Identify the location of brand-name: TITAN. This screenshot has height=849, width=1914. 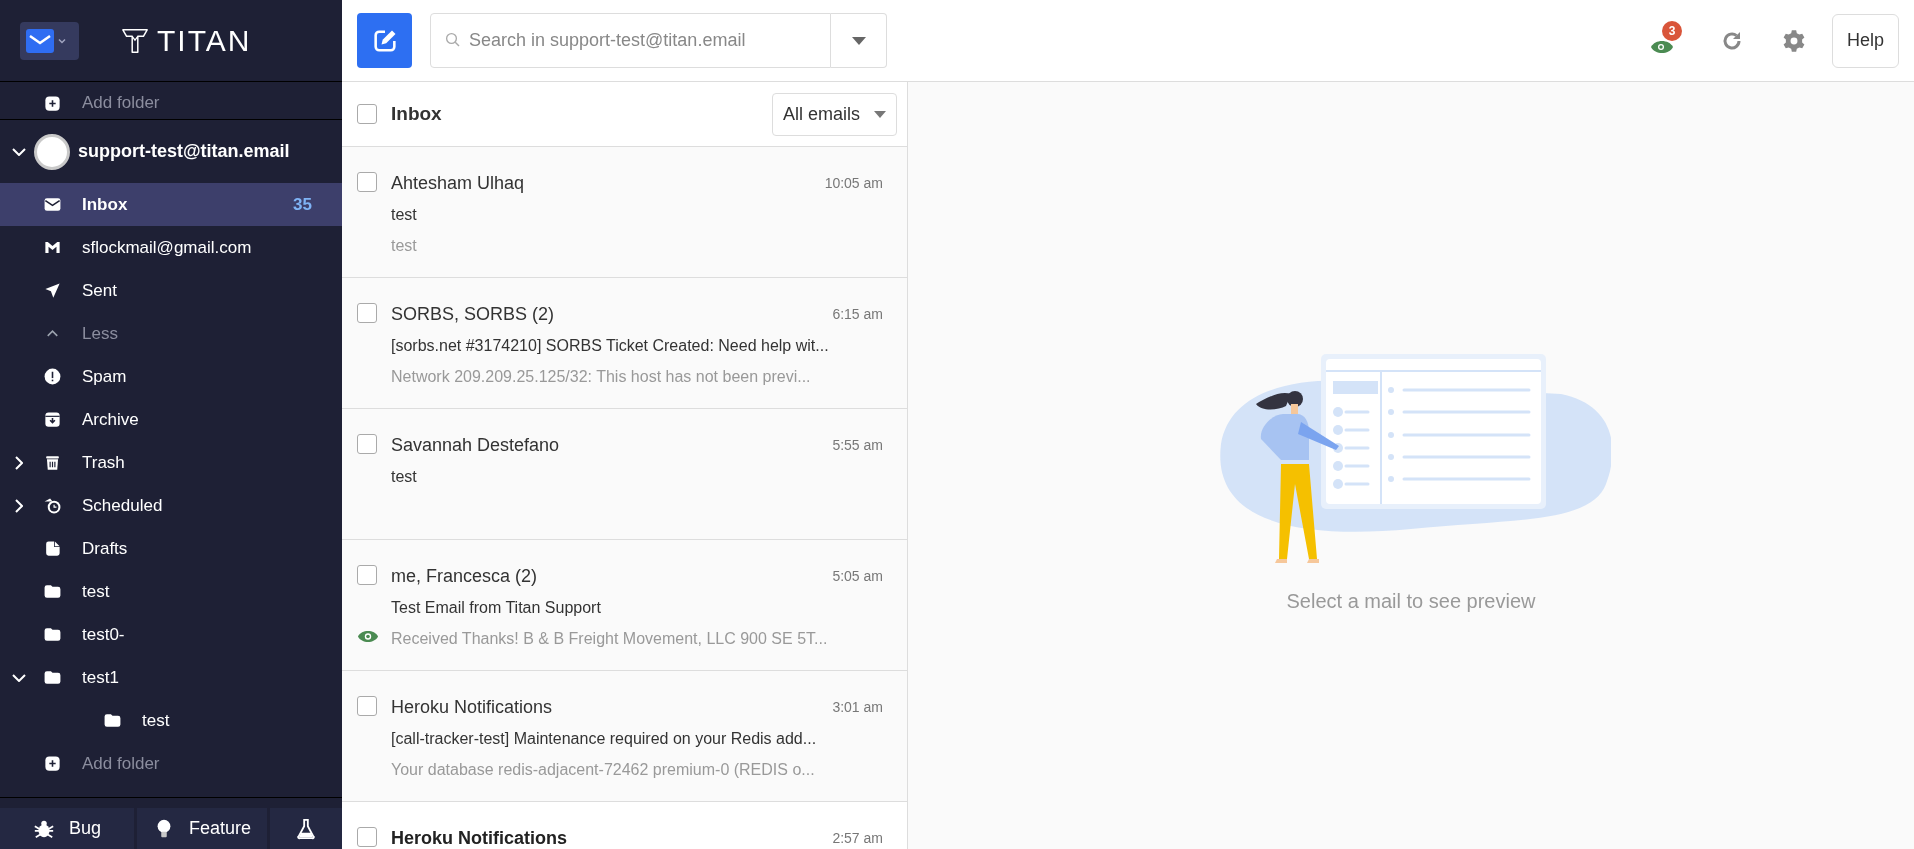
(204, 41).